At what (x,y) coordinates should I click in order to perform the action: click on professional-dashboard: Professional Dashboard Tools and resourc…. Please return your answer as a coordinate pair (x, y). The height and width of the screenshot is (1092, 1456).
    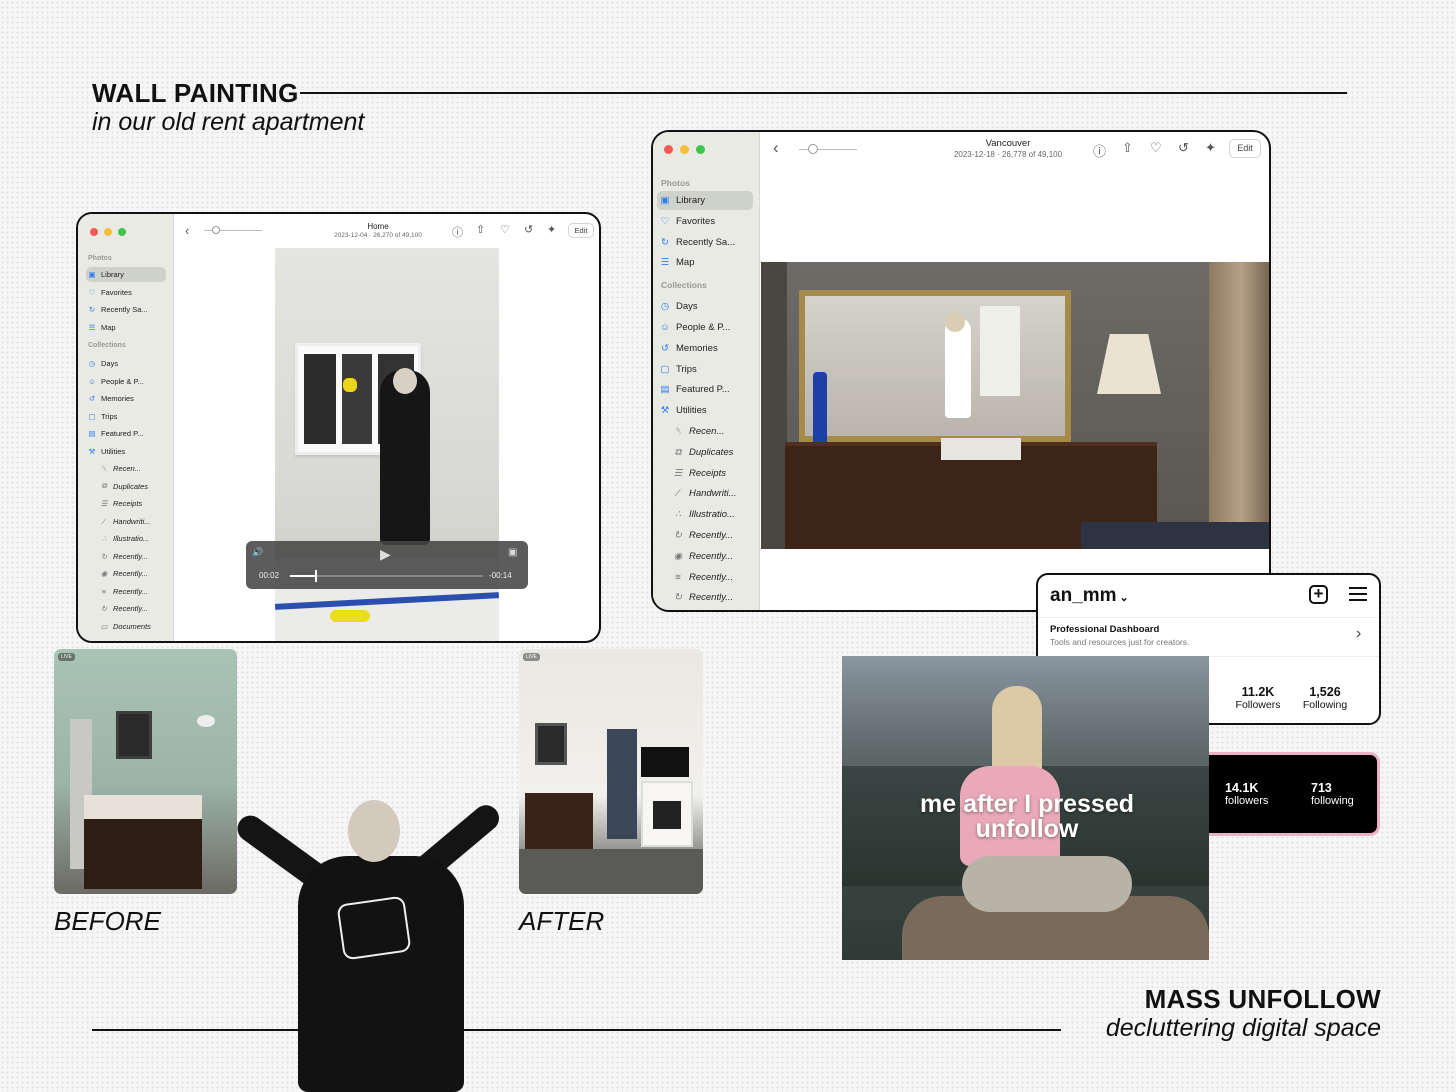
    Looking at the image, I should click on (1208, 637).